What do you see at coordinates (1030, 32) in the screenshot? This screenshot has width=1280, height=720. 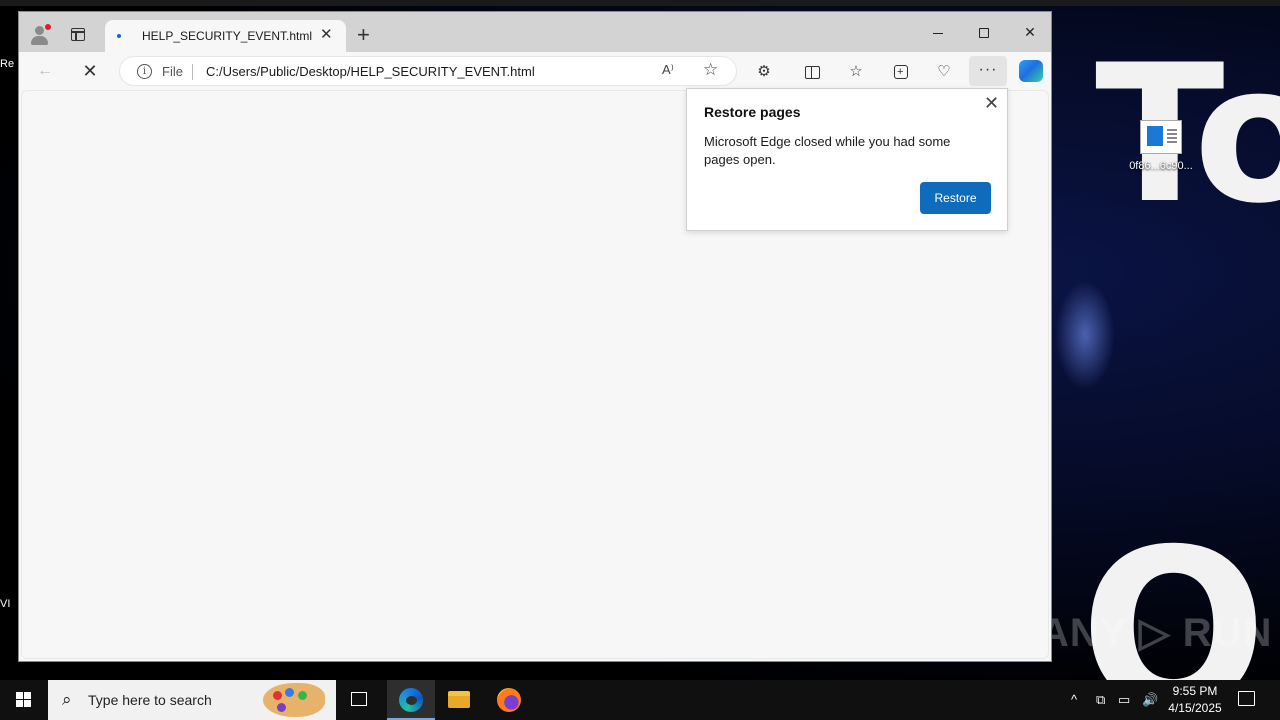 I see `close-window-button: ✕` at bounding box center [1030, 32].